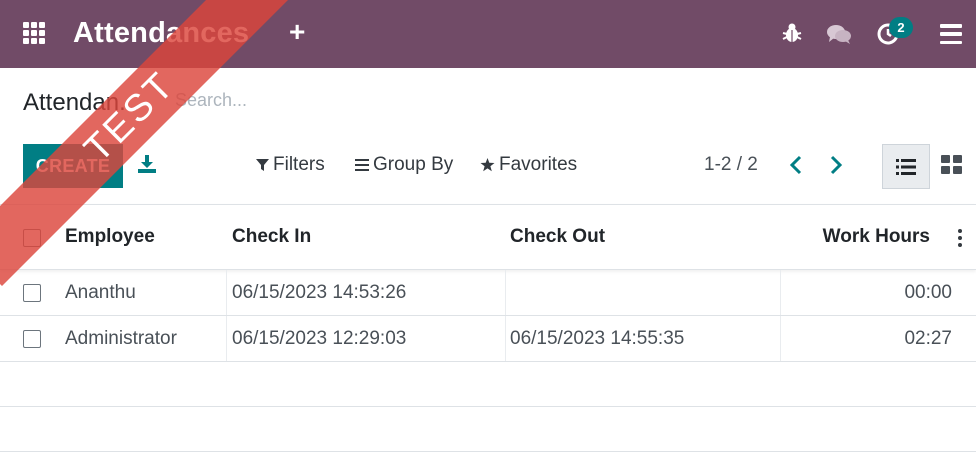  Describe the element at coordinates (960, 238) in the screenshot. I see `optional-columns-icon` at that location.